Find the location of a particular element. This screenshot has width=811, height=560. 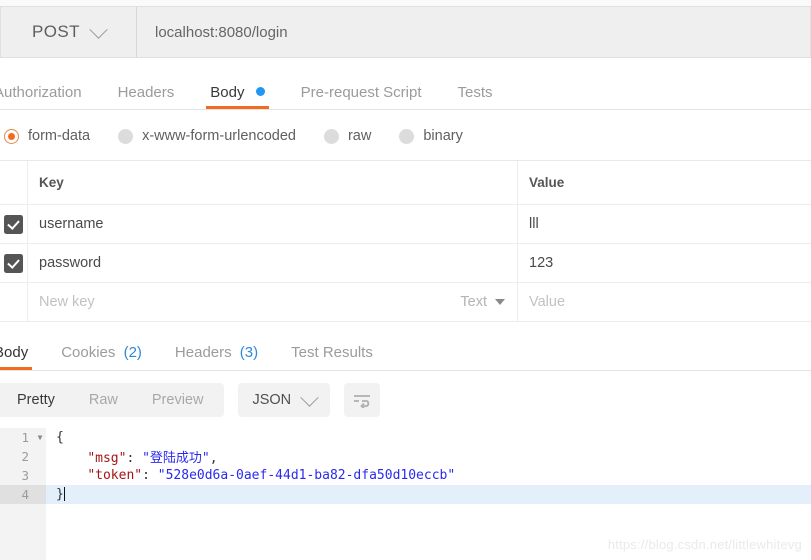

header-value-cell: Value is located at coordinates (664, 182).